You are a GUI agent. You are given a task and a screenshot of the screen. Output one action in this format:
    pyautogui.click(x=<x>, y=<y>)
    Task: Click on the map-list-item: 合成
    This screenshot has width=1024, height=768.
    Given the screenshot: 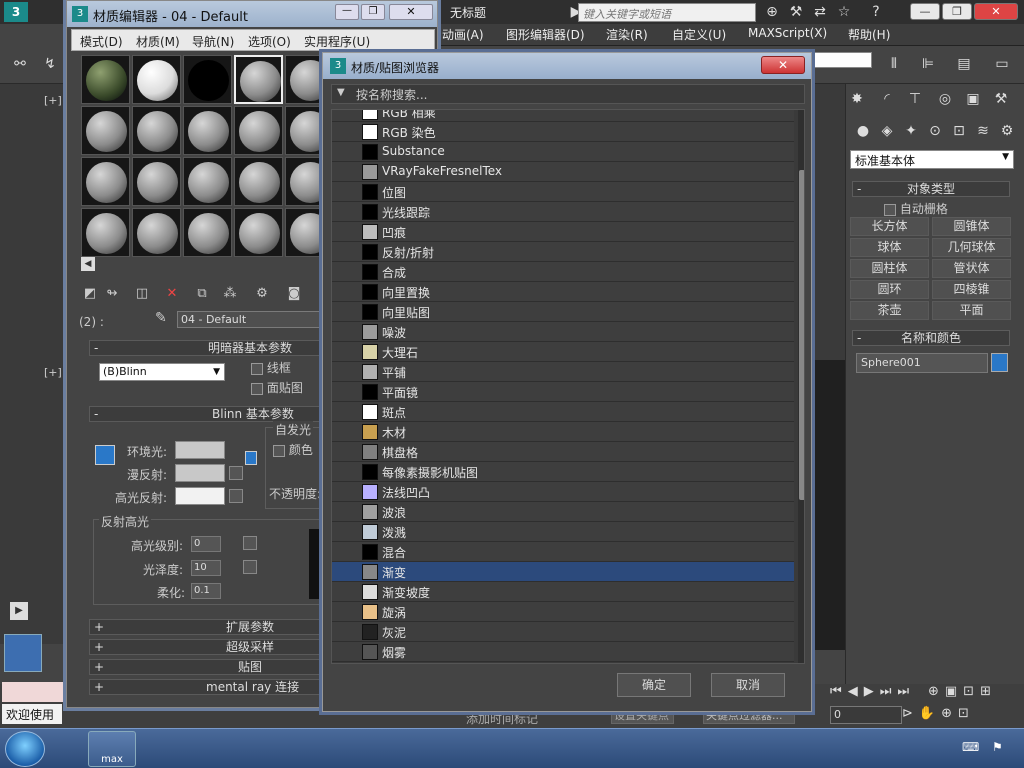 What is the action you would take?
    pyautogui.click(x=563, y=272)
    